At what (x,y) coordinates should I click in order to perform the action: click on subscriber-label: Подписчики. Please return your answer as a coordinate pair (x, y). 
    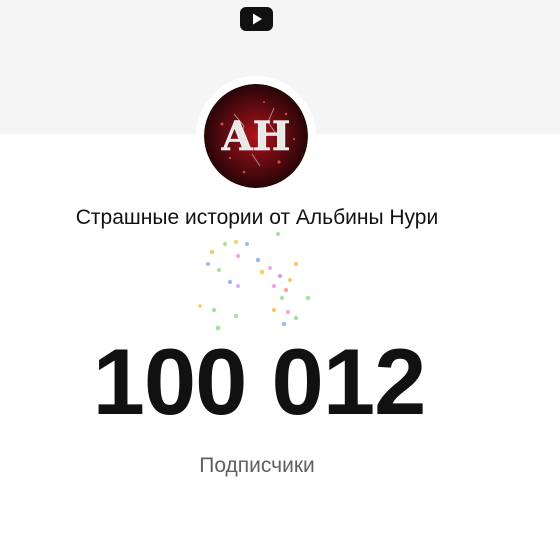
    Looking at the image, I should click on (257, 465).